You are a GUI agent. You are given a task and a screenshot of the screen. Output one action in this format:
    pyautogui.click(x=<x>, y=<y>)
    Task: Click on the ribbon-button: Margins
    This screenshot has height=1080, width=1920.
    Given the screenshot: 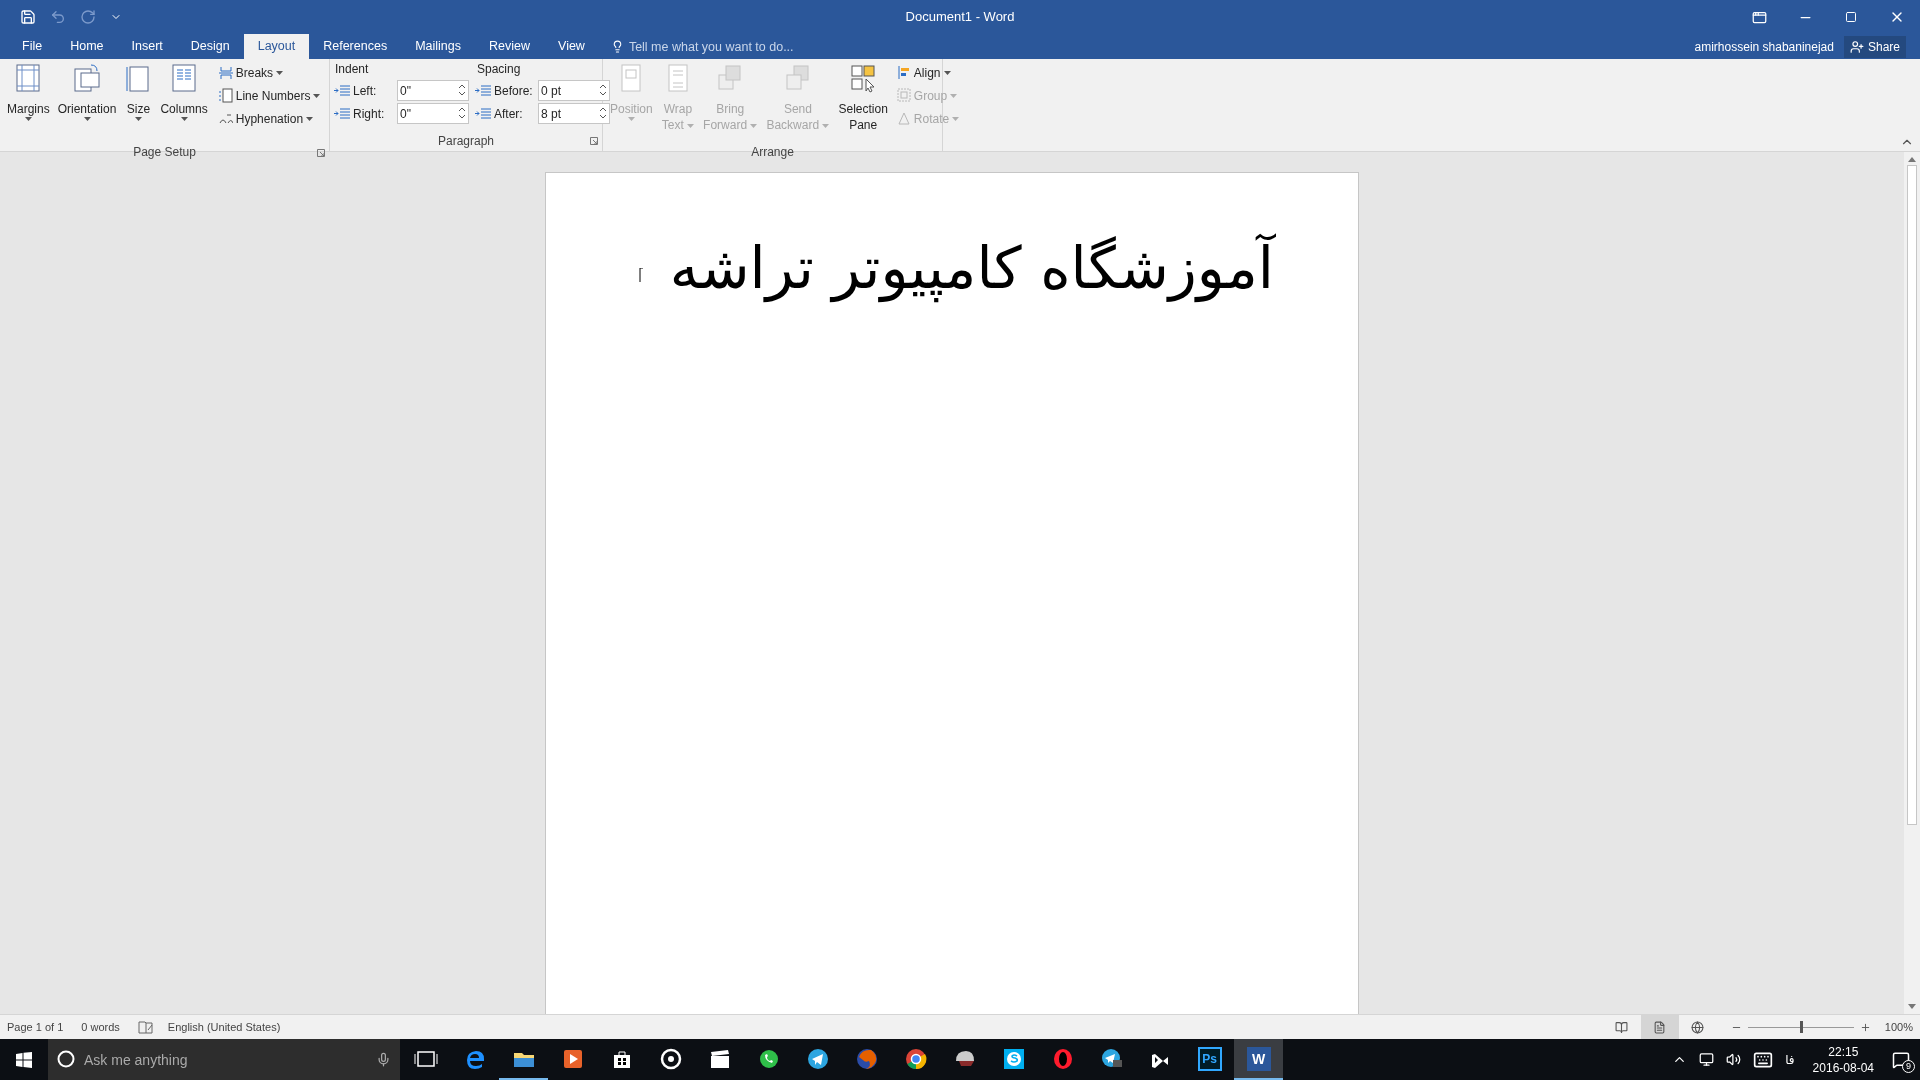 What is the action you would take?
    pyautogui.click(x=28, y=101)
    